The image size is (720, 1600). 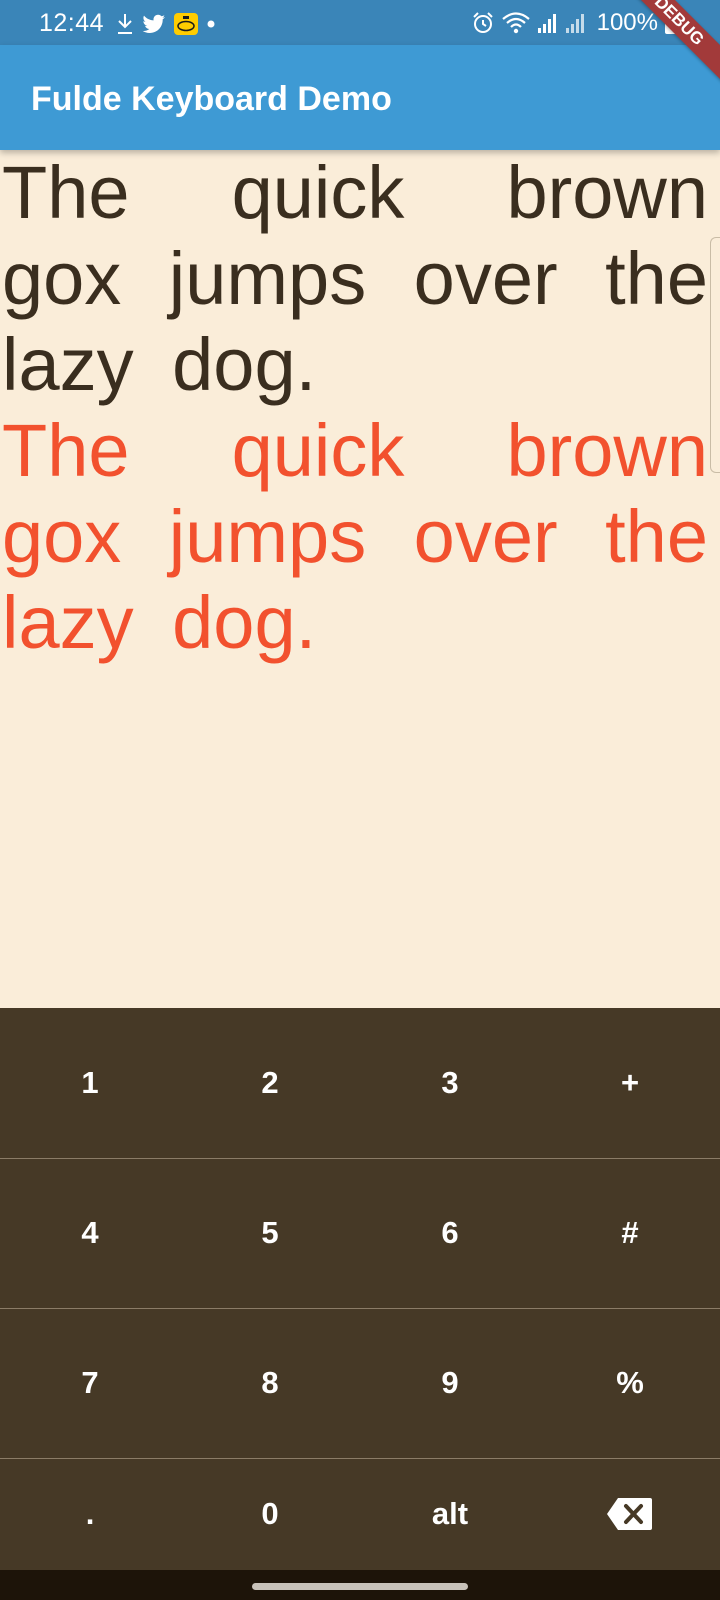 I want to click on key-7: 7, so click(x=90, y=1383).